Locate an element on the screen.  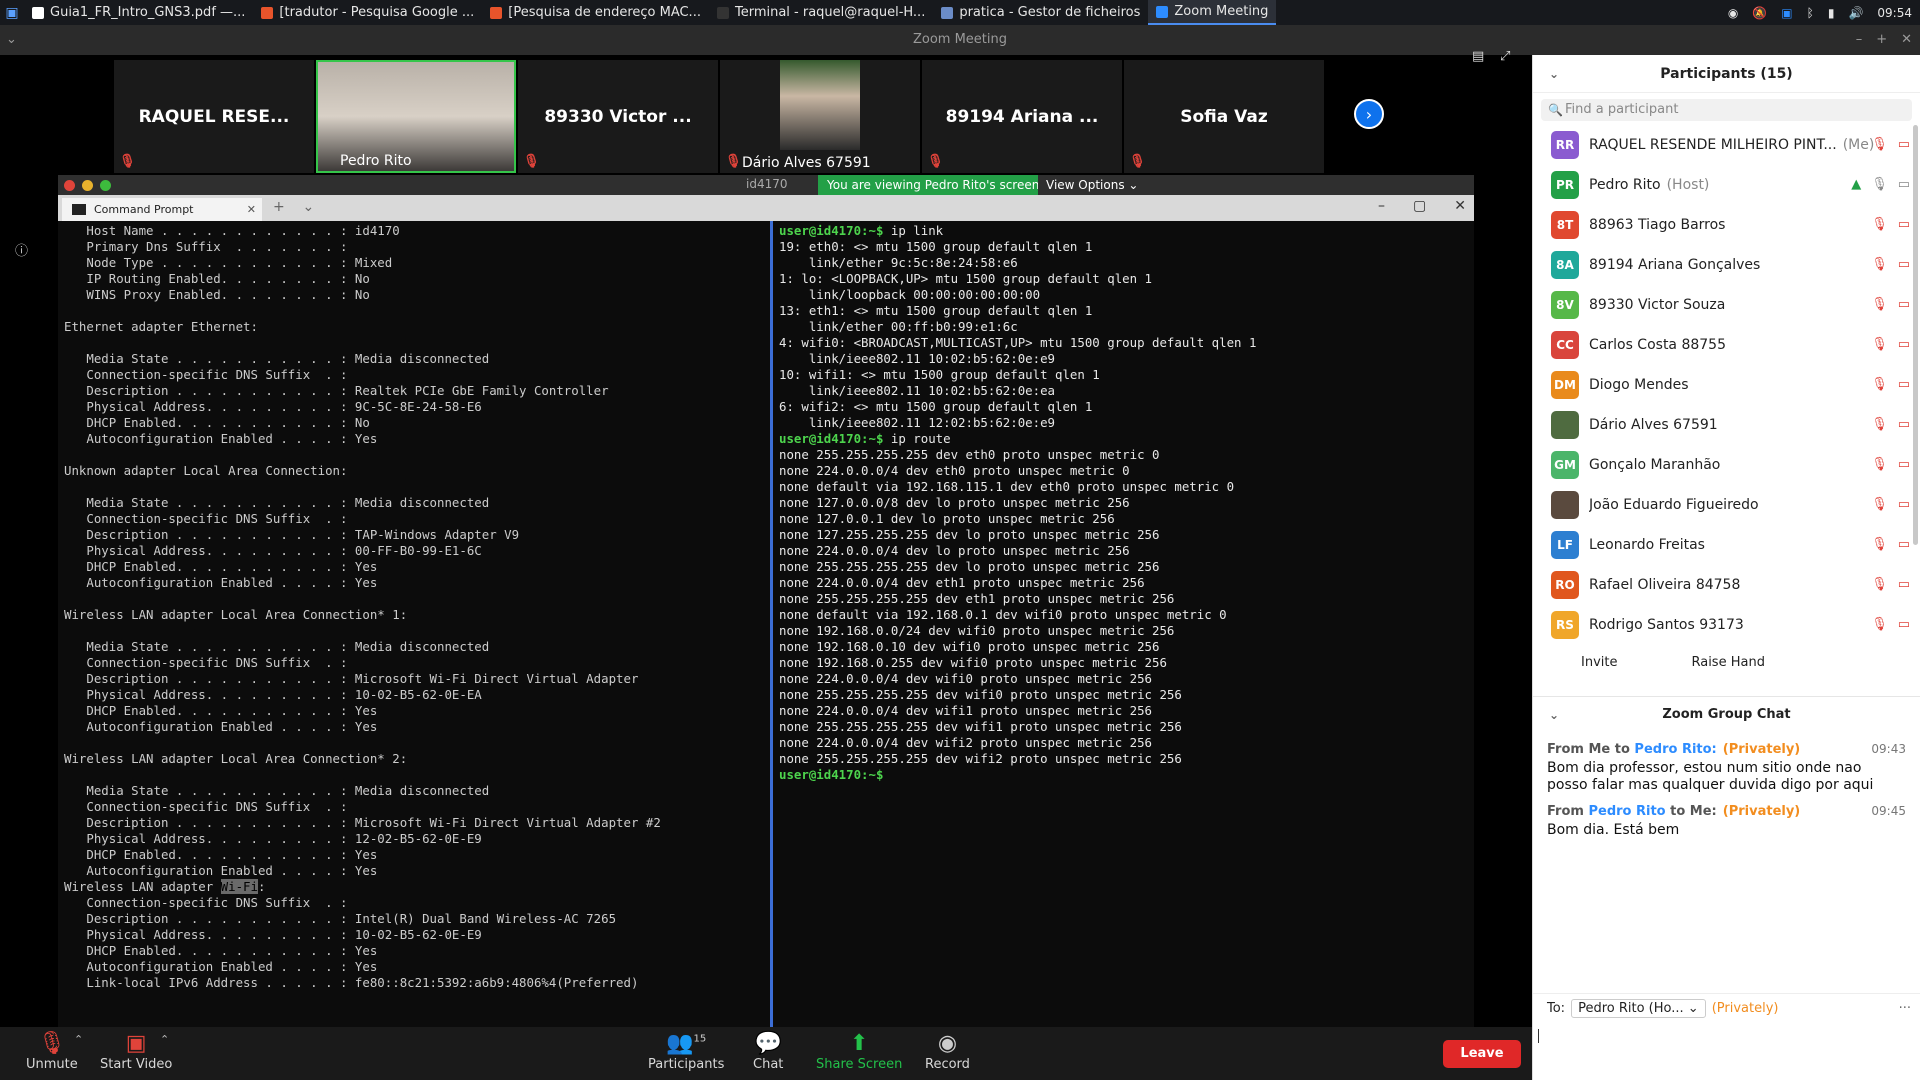
share-screen-button: ⬆ Share Screen is located at coordinates (859, 1051).